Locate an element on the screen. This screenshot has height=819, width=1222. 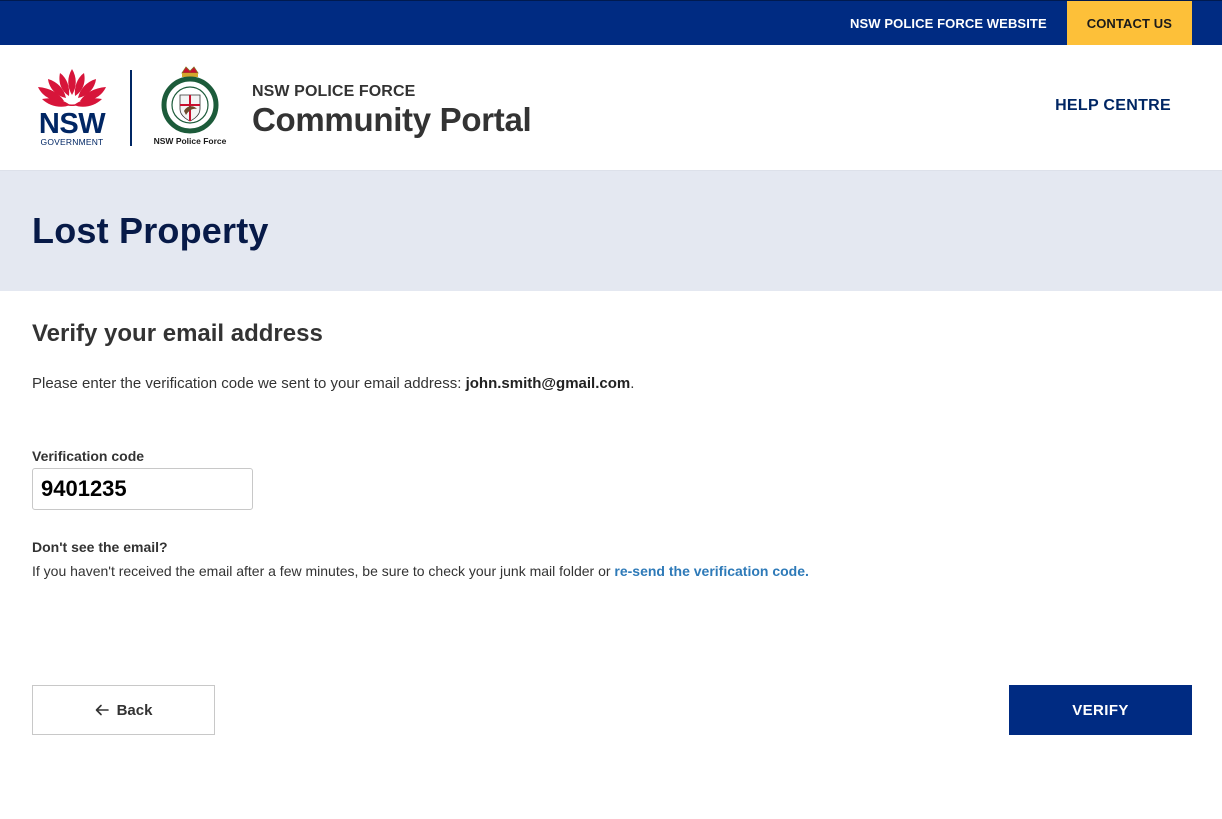
verification-code-label: Verification code is located at coordinates (88, 456).